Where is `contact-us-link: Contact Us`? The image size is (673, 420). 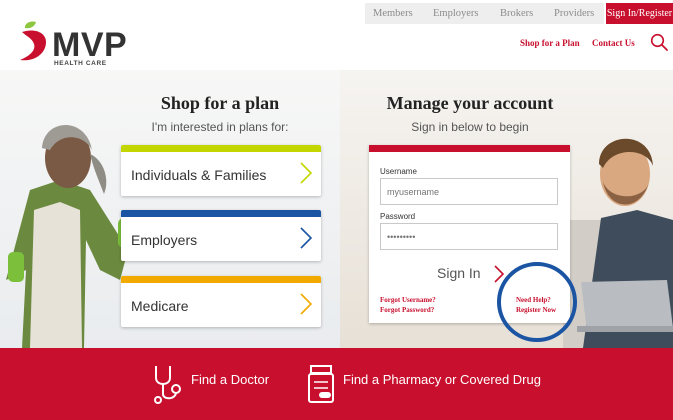 contact-us-link: Contact Us is located at coordinates (613, 43).